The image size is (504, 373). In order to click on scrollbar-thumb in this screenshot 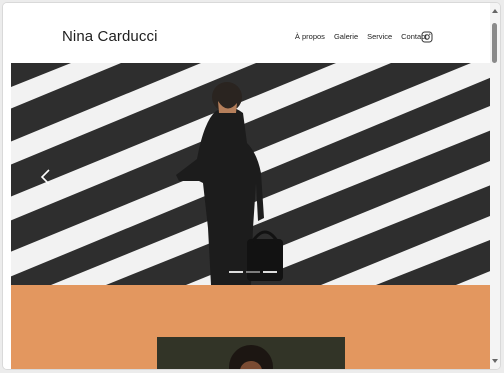, I will do `click(494, 43)`.